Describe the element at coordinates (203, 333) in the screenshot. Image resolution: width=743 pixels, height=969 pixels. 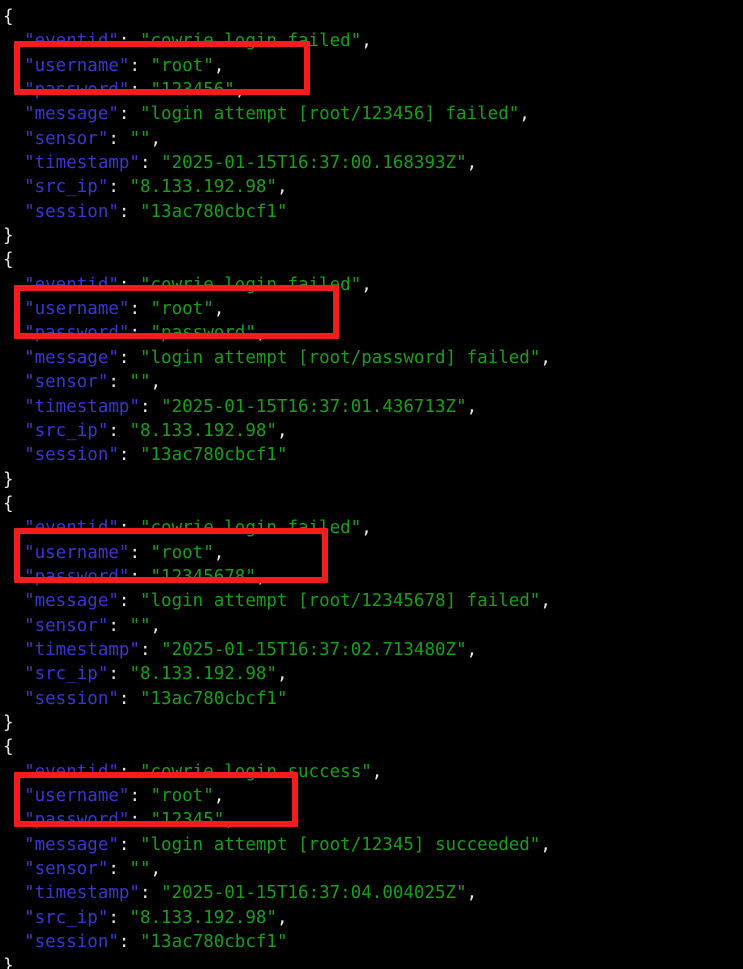
I see `json-value-password: "password"` at that location.